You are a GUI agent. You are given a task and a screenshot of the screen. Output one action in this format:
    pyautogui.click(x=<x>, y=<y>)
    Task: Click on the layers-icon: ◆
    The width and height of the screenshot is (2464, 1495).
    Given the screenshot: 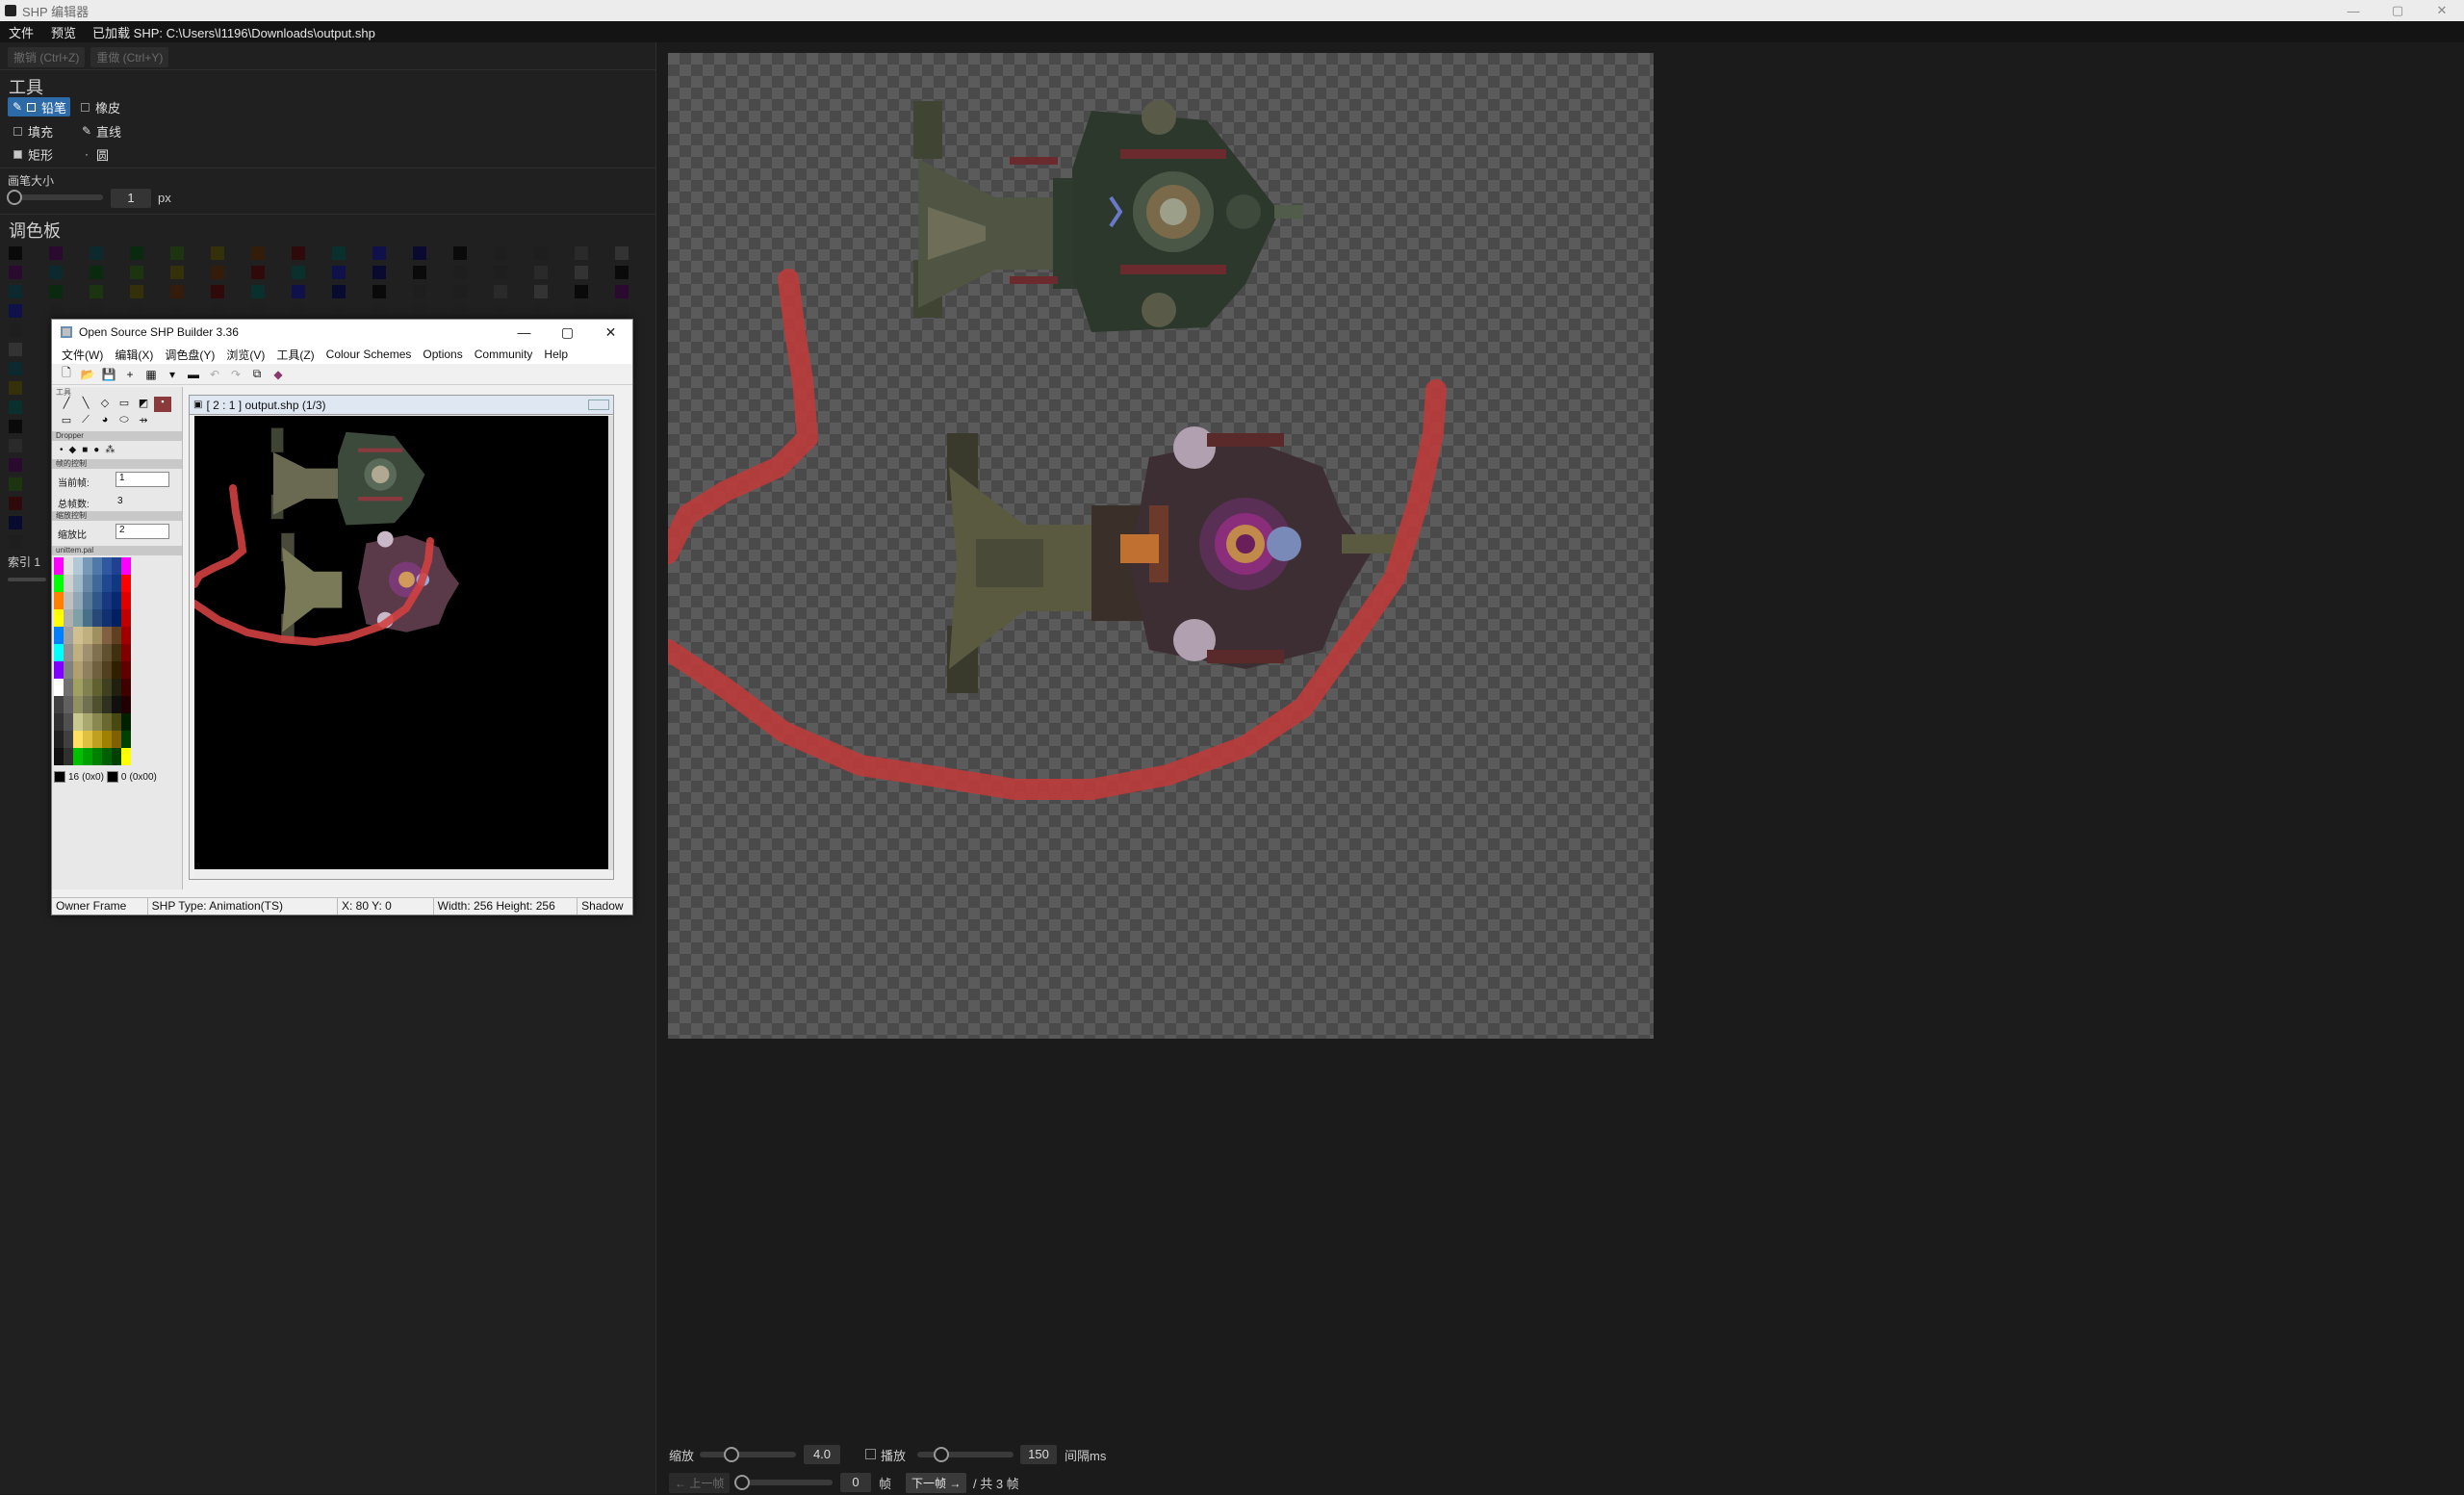 What is the action you would take?
    pyautogui.click(x=278, y=374)
    